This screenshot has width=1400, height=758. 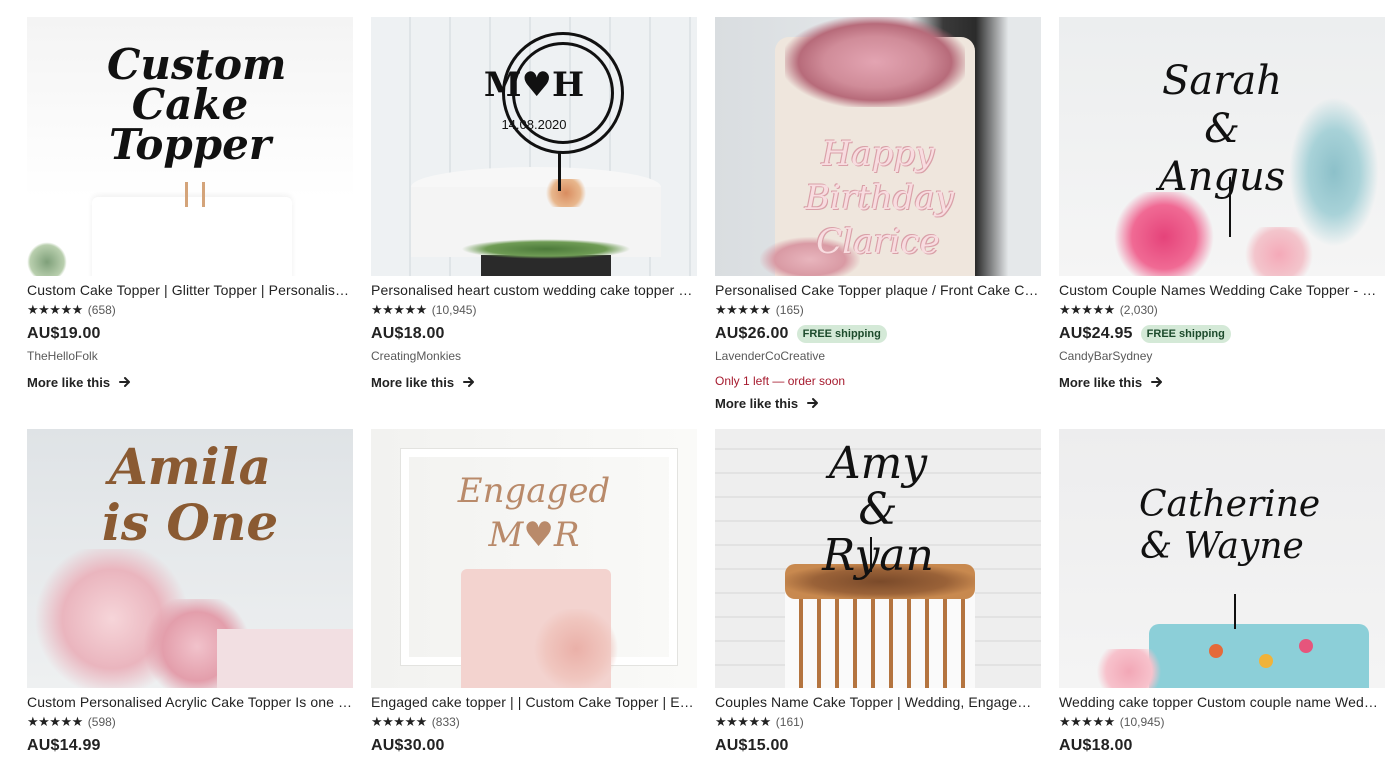 What do you see at coordinates (190, 334) in the screenshot?
I see `price-row: AU$19.00` at bounding box center [190, 334].